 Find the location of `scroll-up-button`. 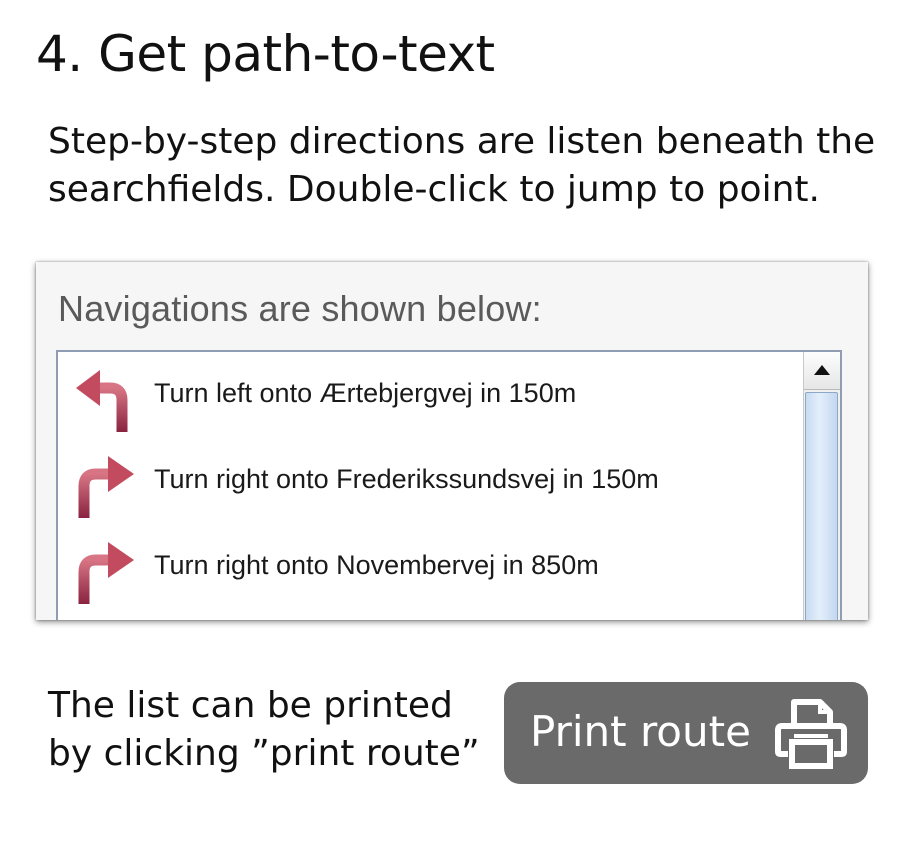

scroll-up-button is located at coordinates (822, 371).